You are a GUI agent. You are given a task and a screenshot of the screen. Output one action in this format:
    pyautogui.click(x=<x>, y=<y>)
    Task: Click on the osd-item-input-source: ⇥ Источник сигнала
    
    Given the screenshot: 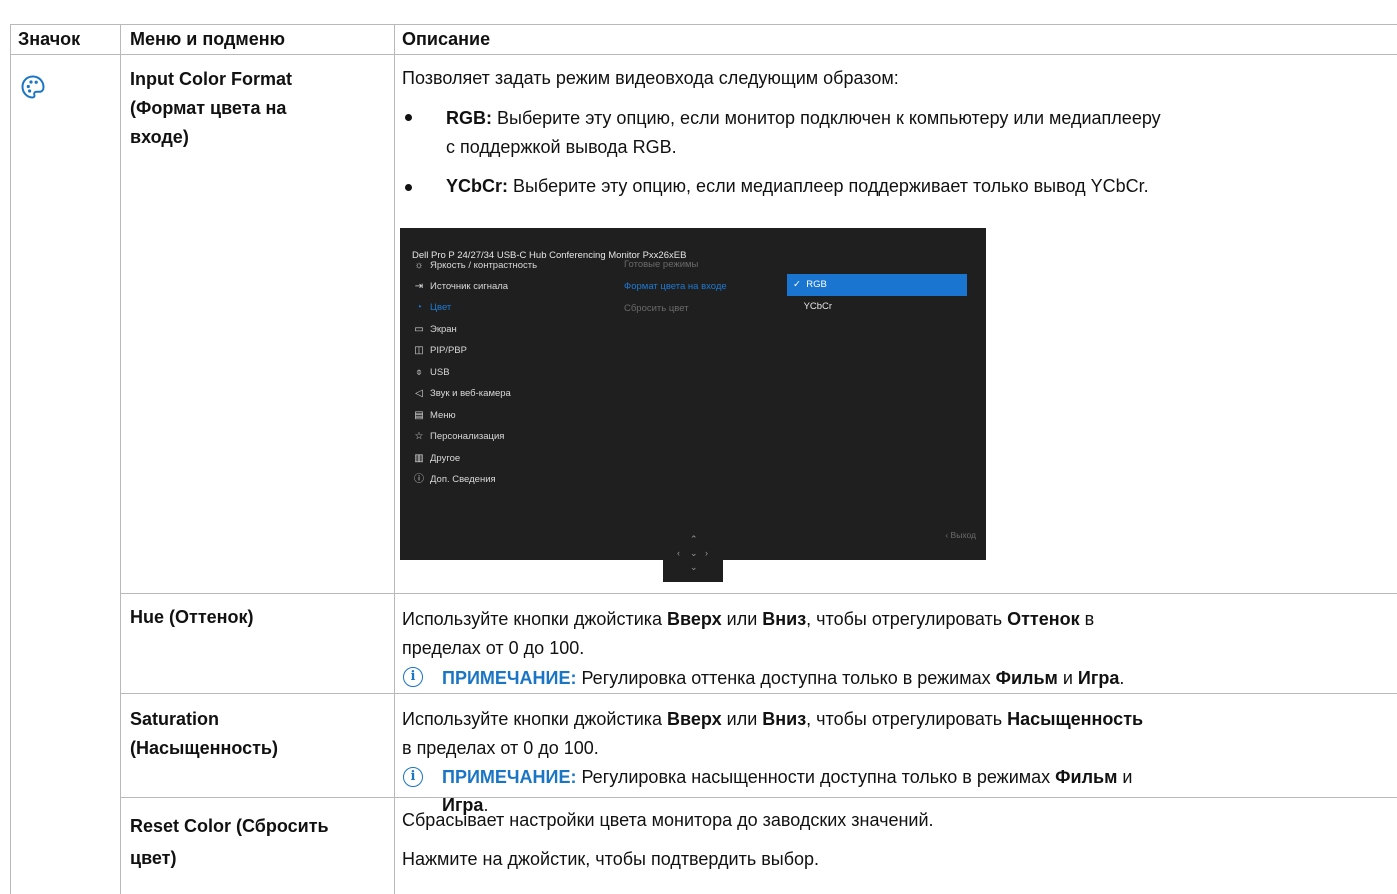 What is the action you would take?
    pyautogui.click(x=461, y=286)
    